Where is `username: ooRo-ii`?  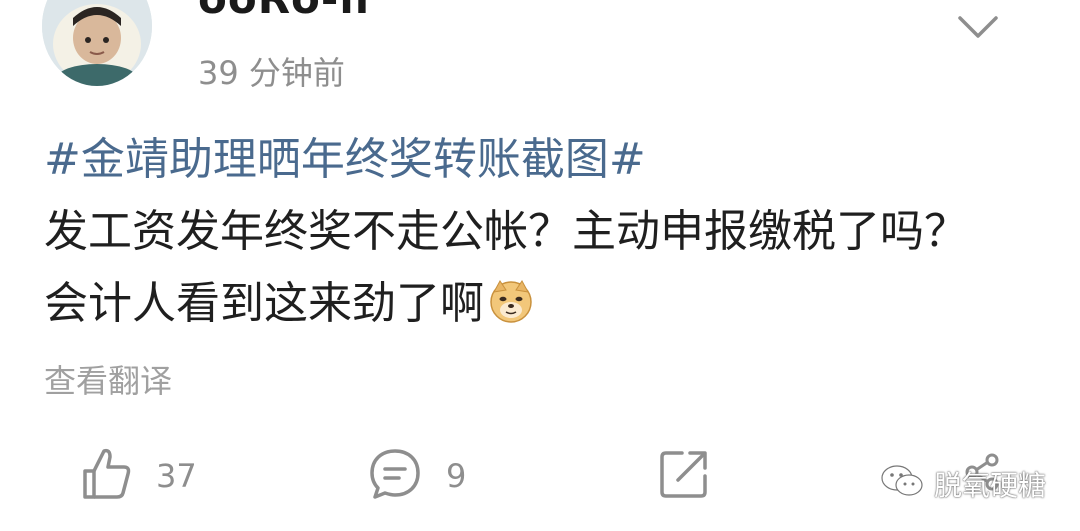 username: ooRo-ii is located at coordinates (284, 11).